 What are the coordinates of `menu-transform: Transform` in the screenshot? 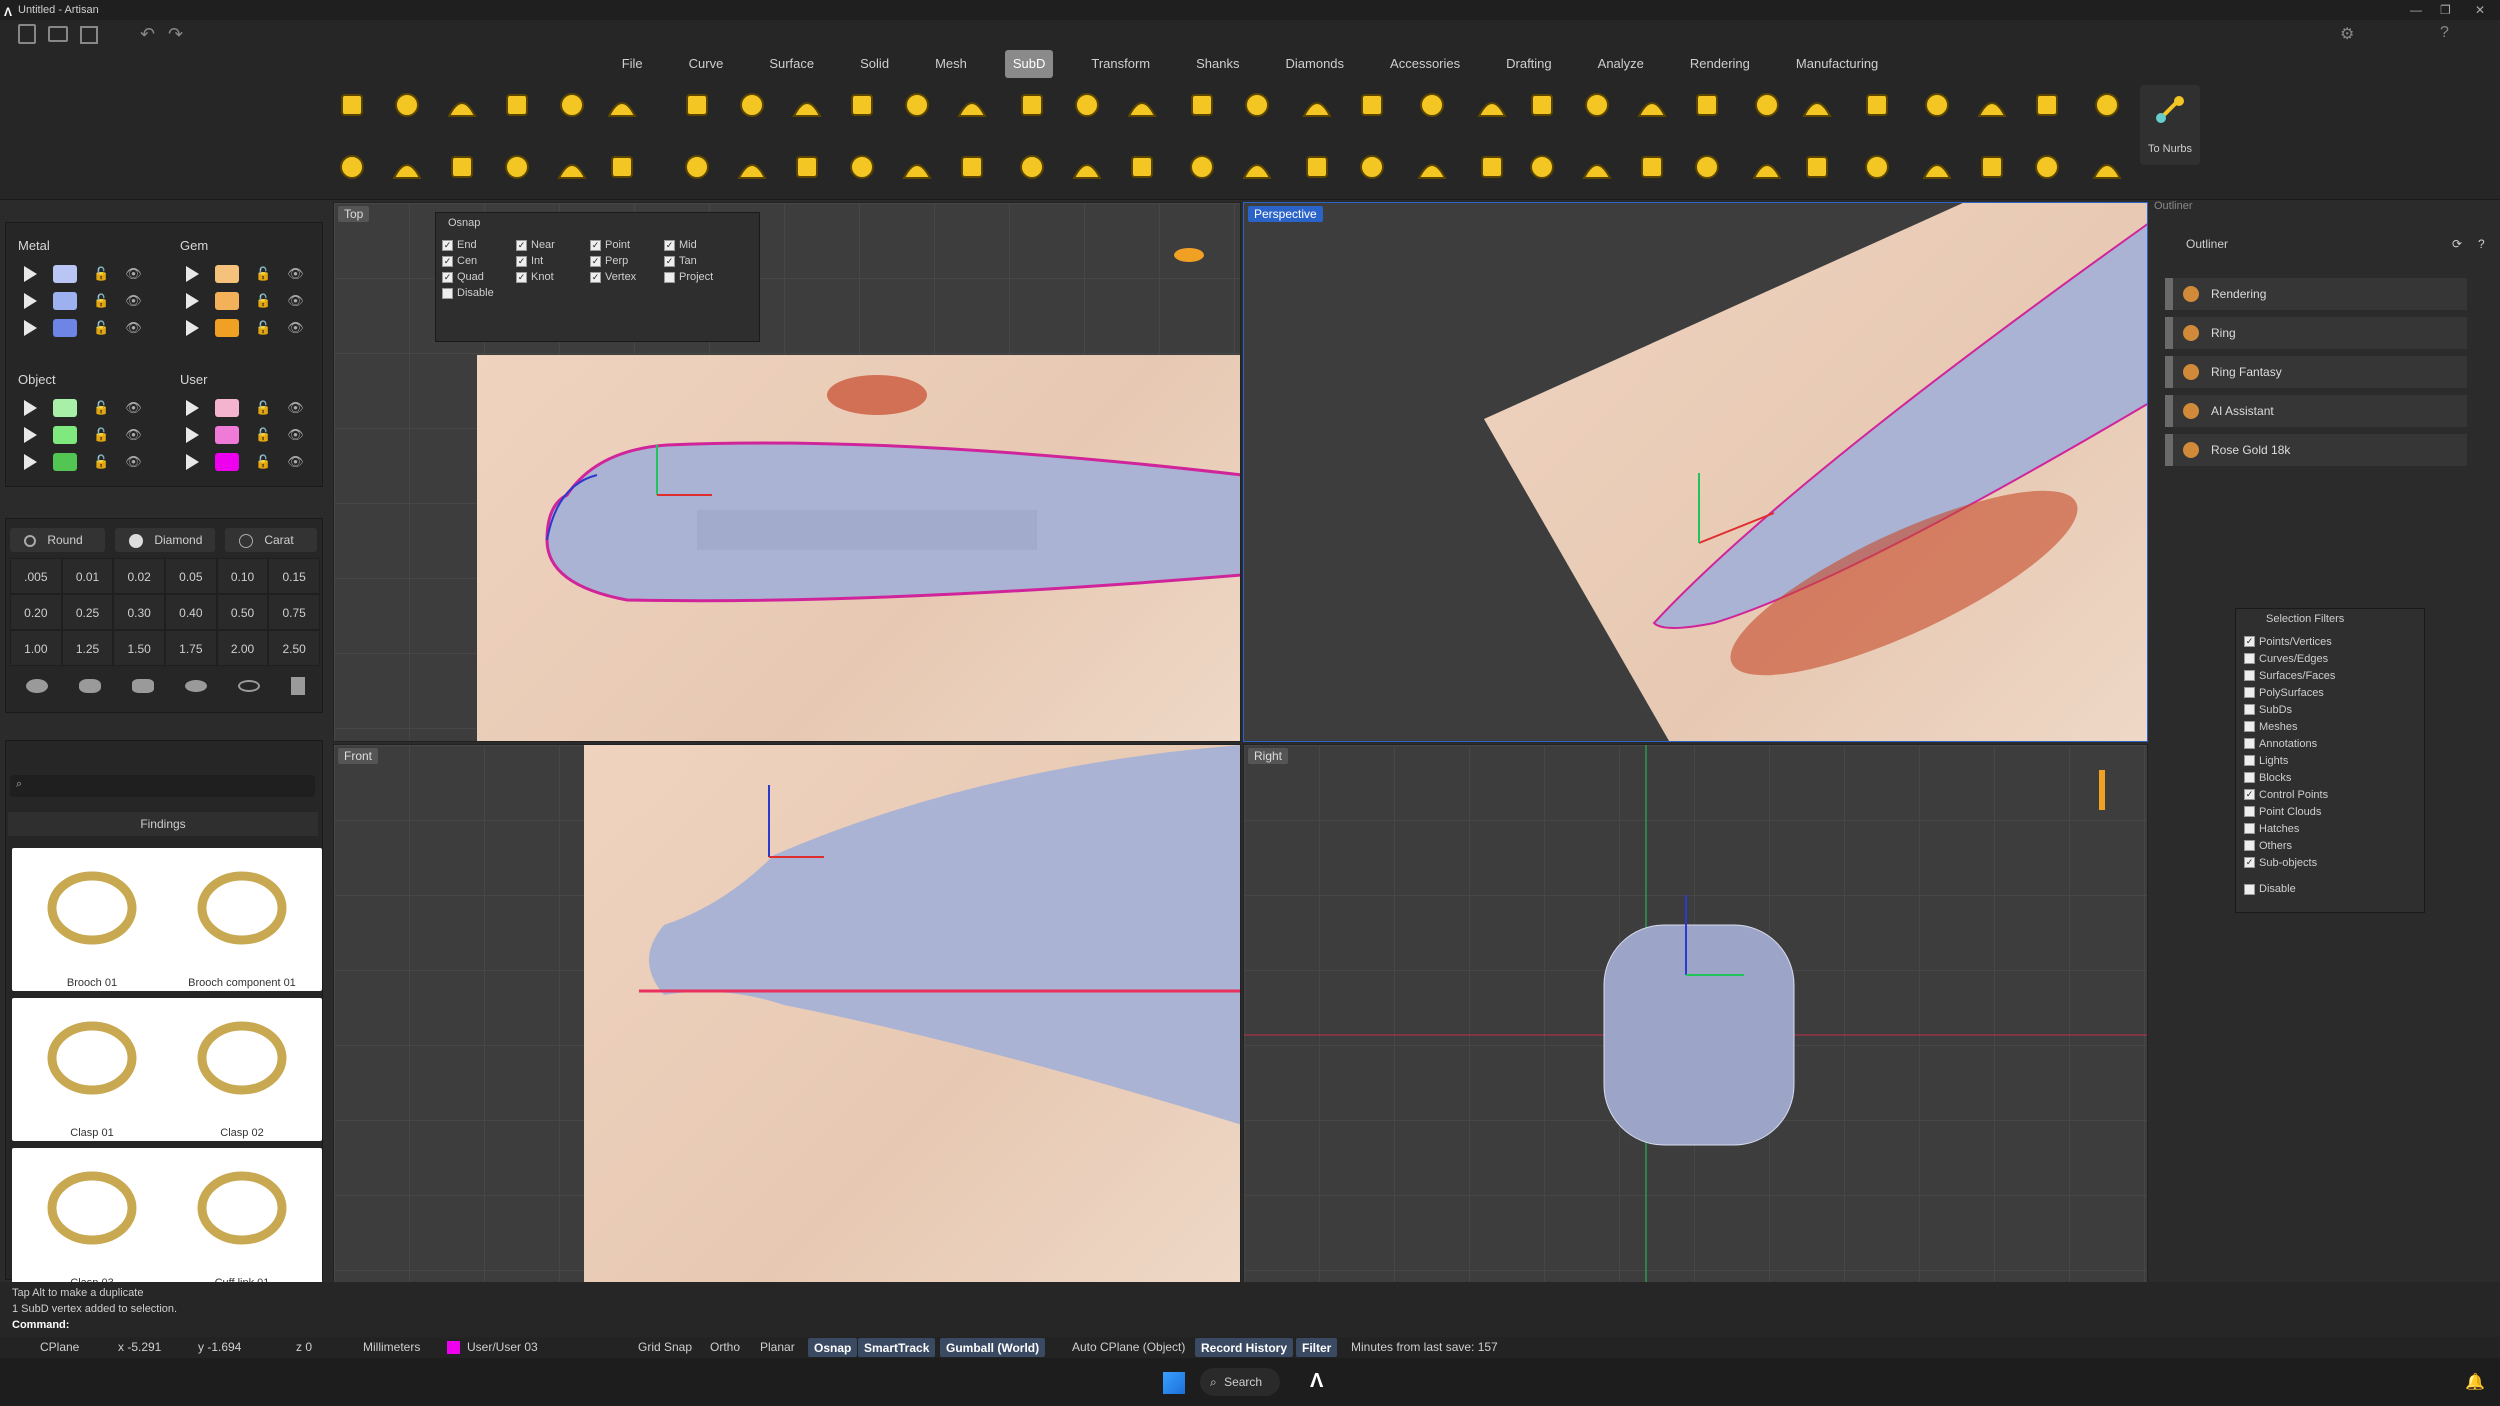 It's located at (1120, 64).